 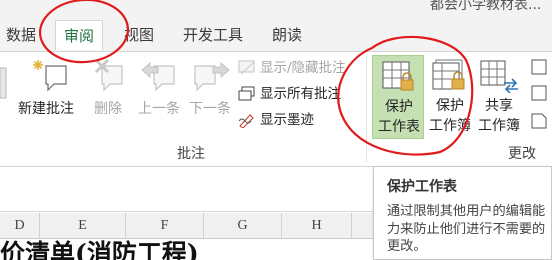 What do you see at coordinates (399, 79) in the screenshot?
I see `protect-sheet-icon` at bounding box center [399, 79].